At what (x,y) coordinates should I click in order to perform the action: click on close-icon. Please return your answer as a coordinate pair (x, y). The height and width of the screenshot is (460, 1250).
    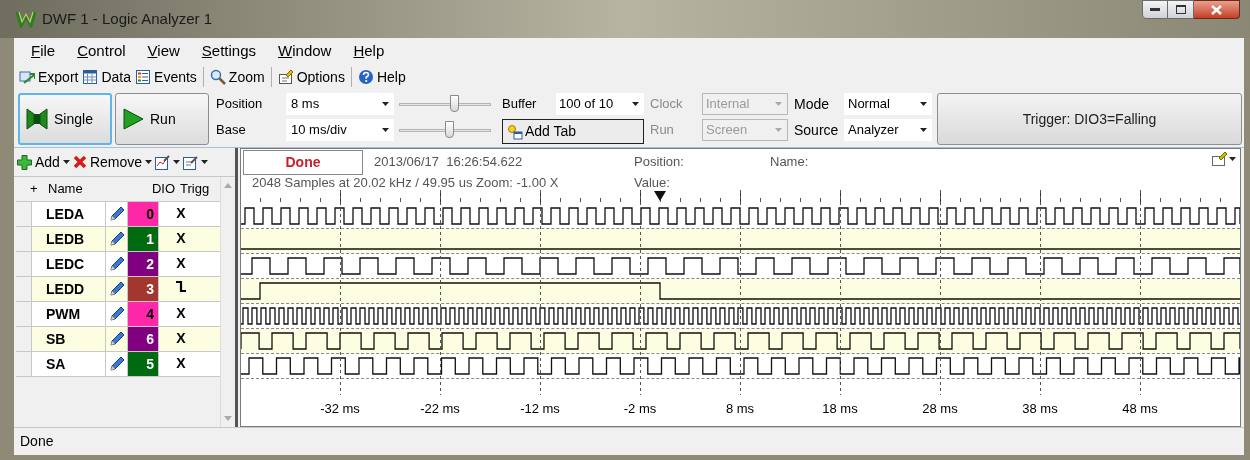
    Looking at the image, I should click on (1216, 9).